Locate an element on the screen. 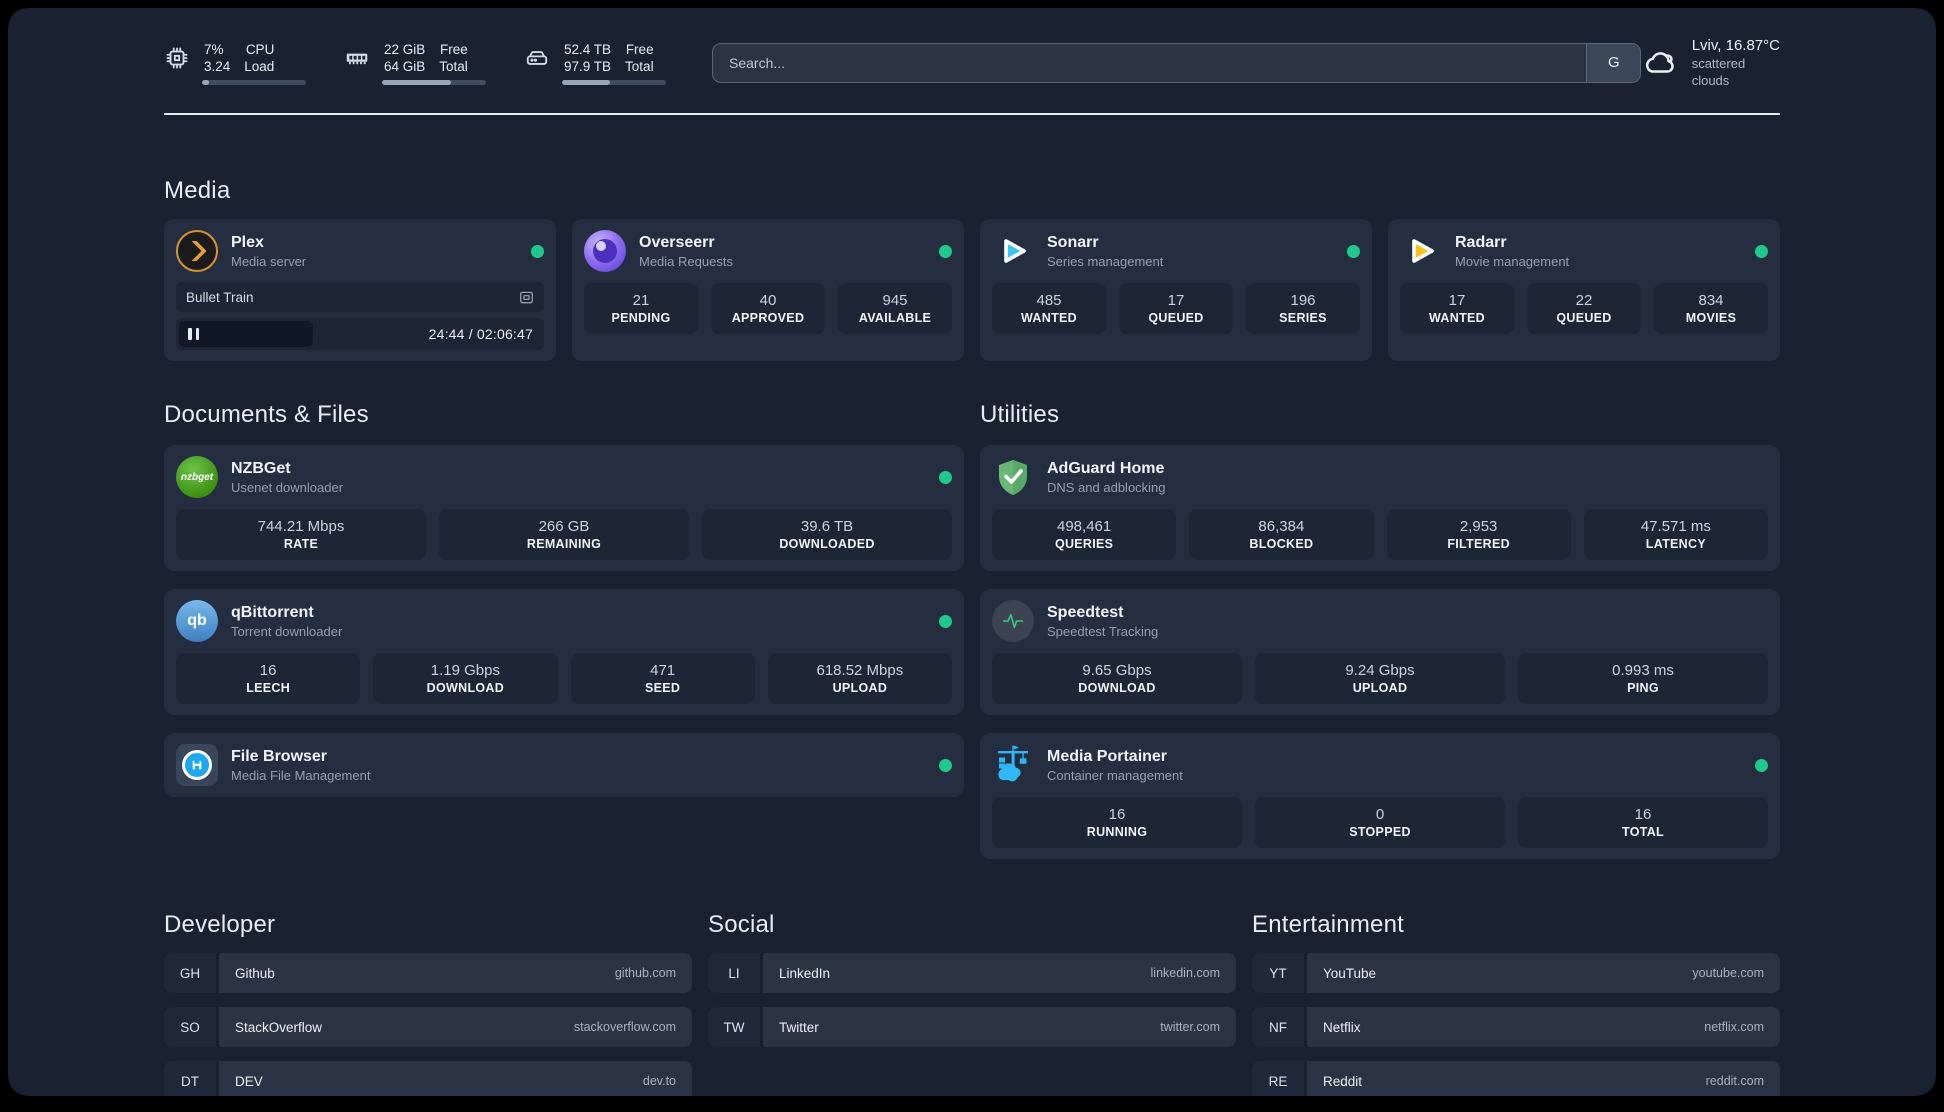 Image resolution: width=1944 pixels, height=1112 pixels. stat-running: 16 RUNNING is located at coordinates (1117, 822).